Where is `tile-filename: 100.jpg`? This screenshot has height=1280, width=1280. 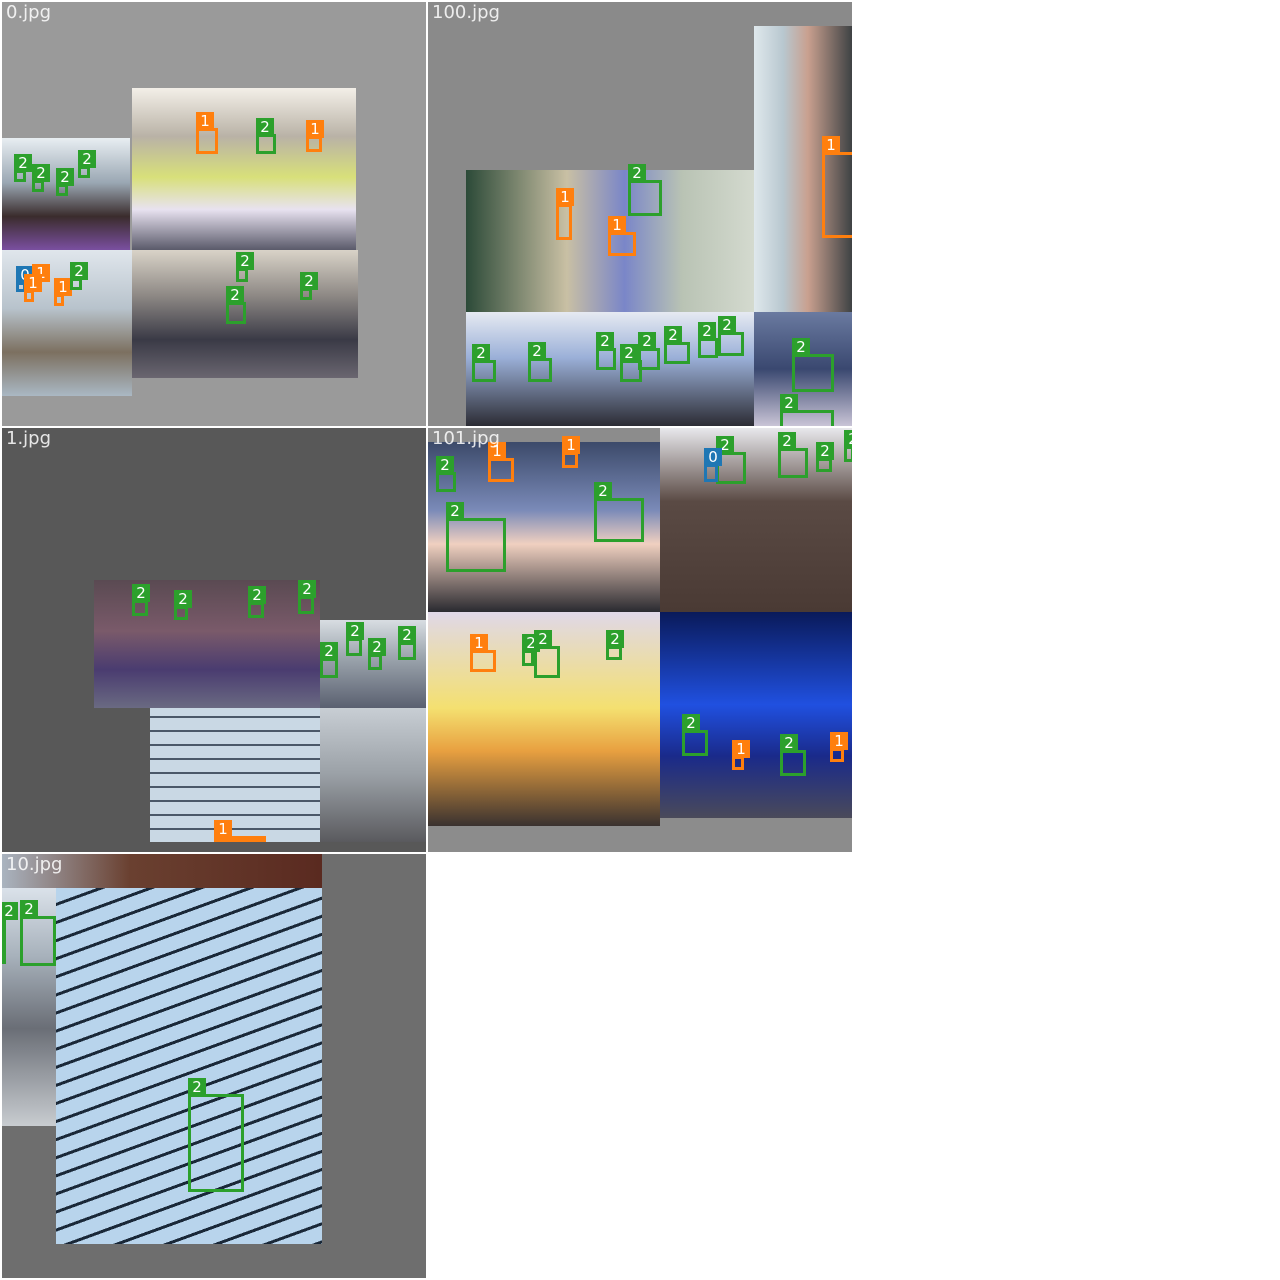 tile-filename: 100.jpg is located at coordinates (466, 12).